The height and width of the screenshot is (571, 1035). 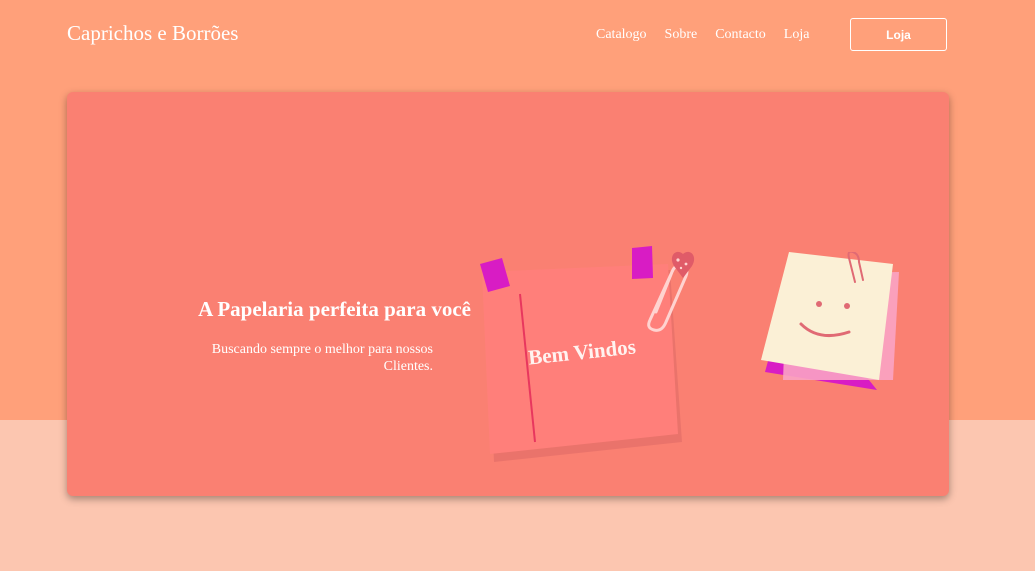 What do you see at coordinates (797, 35) in the screenshot?
I see `nav-link-loja: Loja` at bounding box center [797, 35].